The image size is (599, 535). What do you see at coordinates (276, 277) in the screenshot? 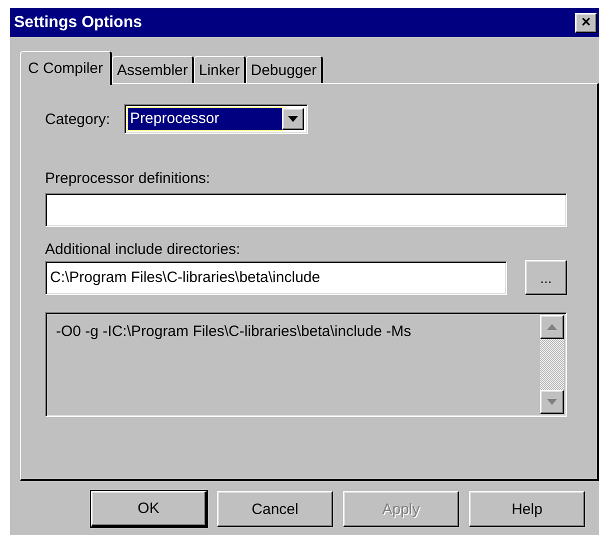
I see `include-field: C:\Program Files\C-libraries\beta\include` at bounding box center [276, 277].